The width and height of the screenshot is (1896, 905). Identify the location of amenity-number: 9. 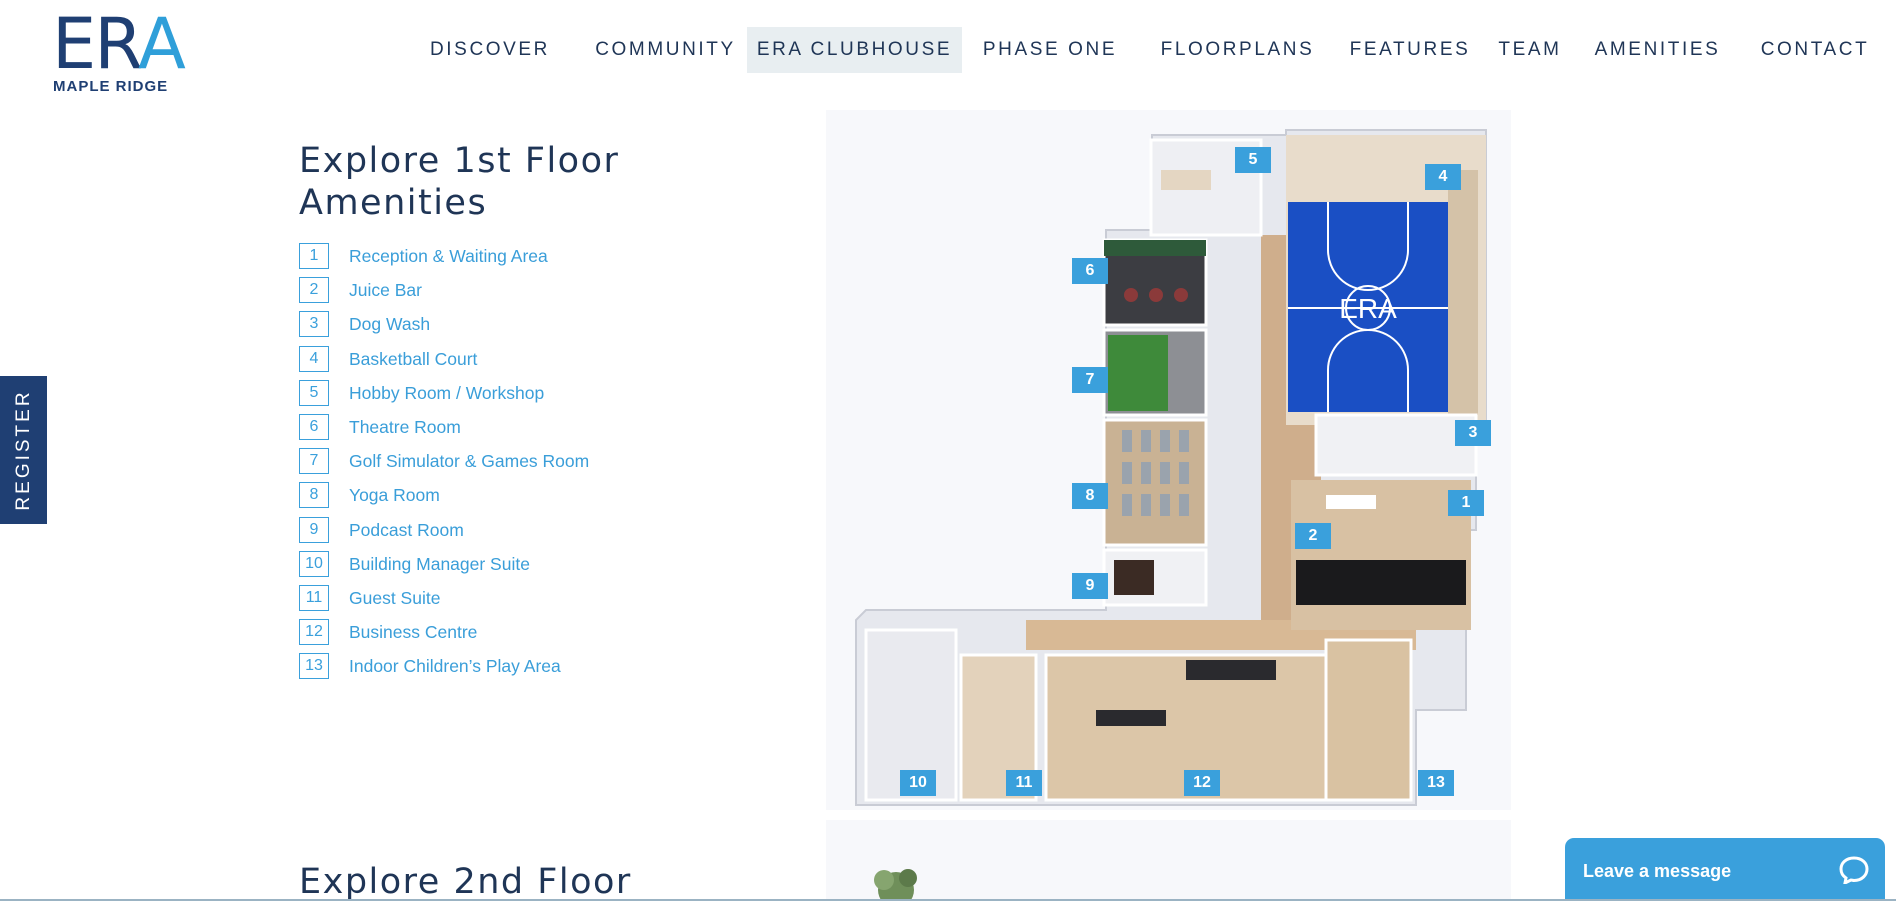
(314, 529).